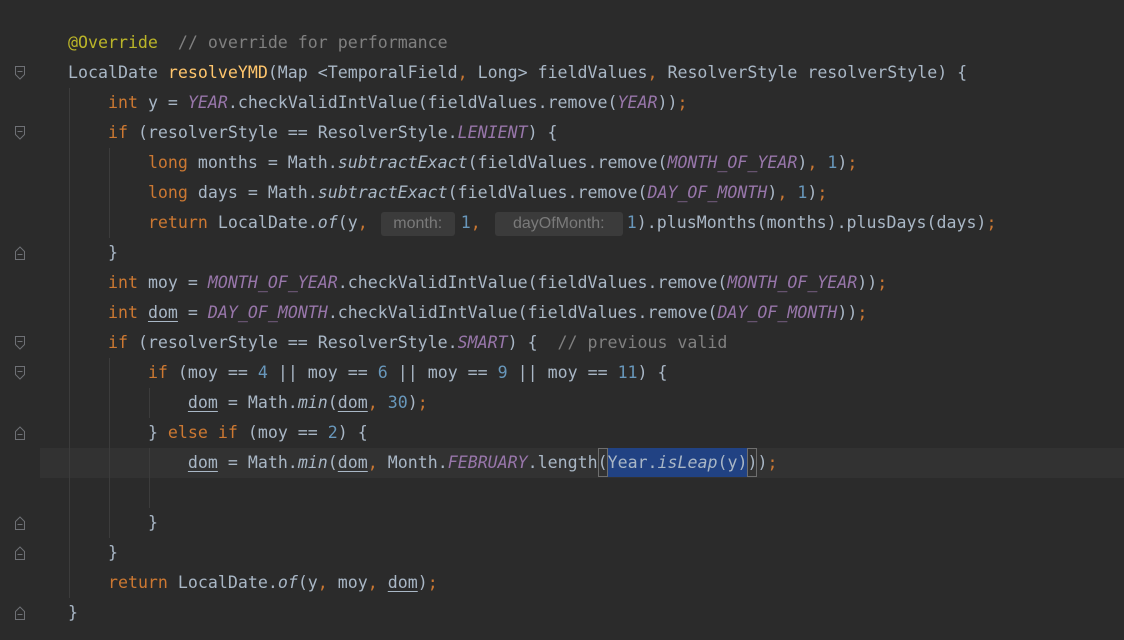 The image size is (1124, 640). Describe the element at coordinates (157, 372) in the screenshot. I see `keyword-token: if` at that location.